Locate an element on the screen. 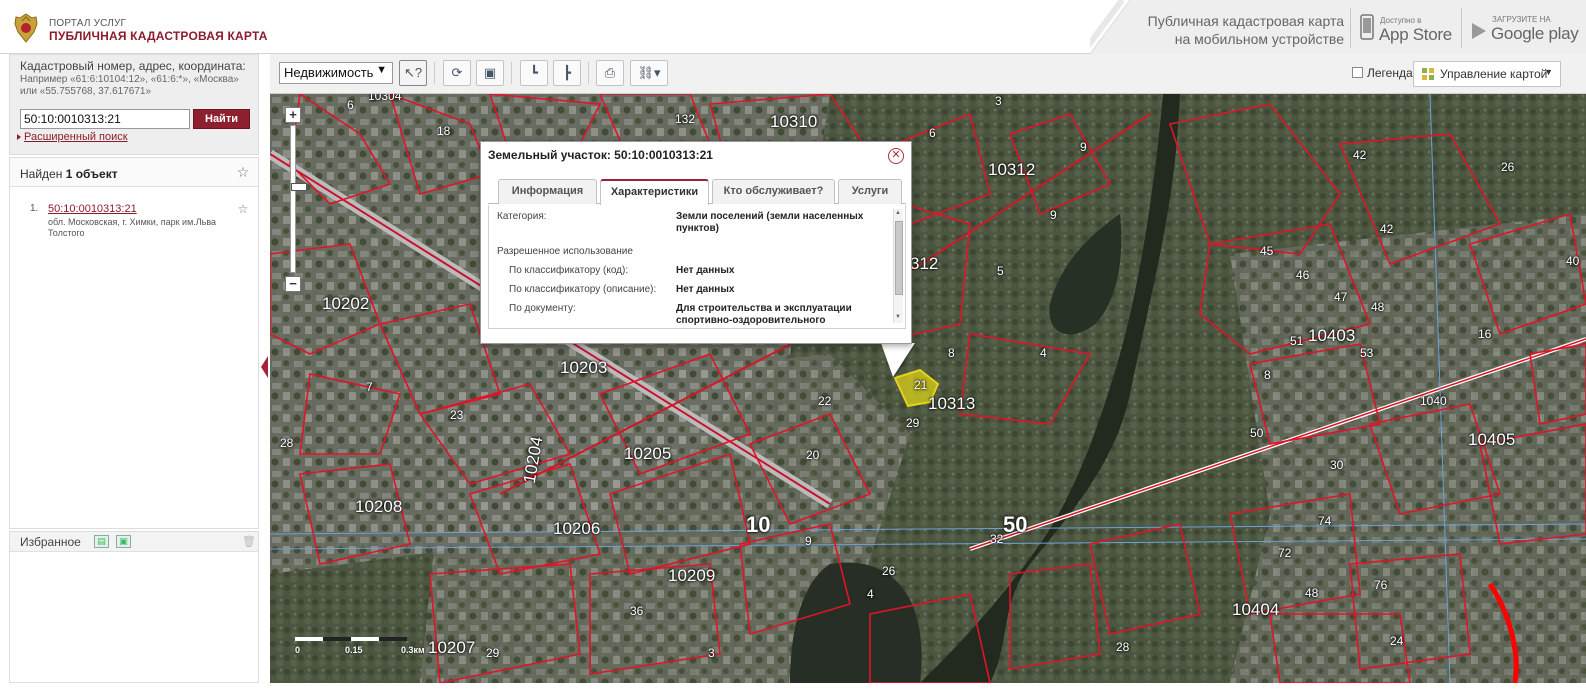 The image size is (1586, 693). star-icon: ☆ is located at coordinates (243, 172).